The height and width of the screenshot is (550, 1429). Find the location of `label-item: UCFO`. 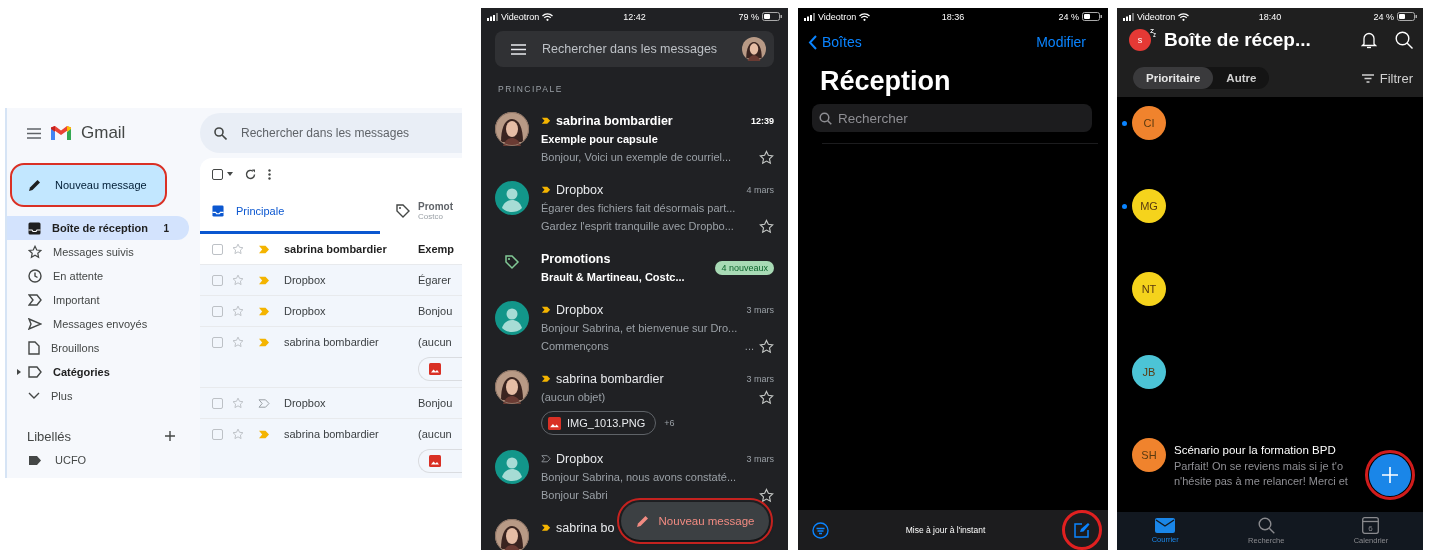

label-item: UCFO is located at coordinates (50, 460).